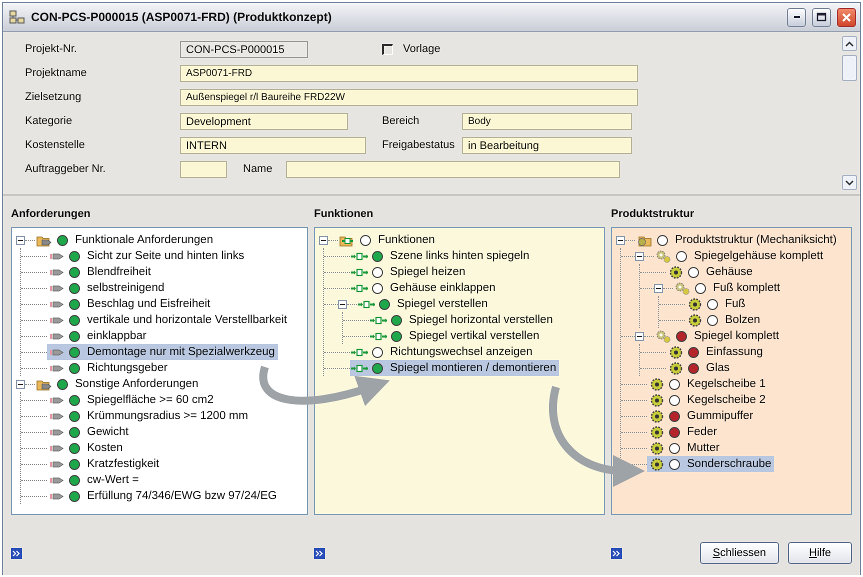 The width and height of the screenshot is (863, 577). Describe the element at coordinates (455, 368) in the screenshot. I see `tree-item: Spiegel montieren / demontieren` at that location.